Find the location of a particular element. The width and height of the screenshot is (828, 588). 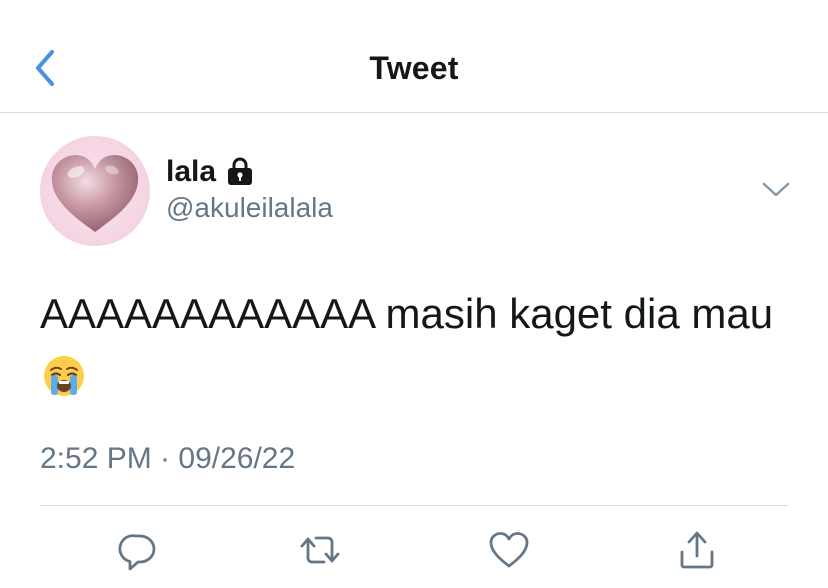

reply-button is located at coordinates (138, 550).